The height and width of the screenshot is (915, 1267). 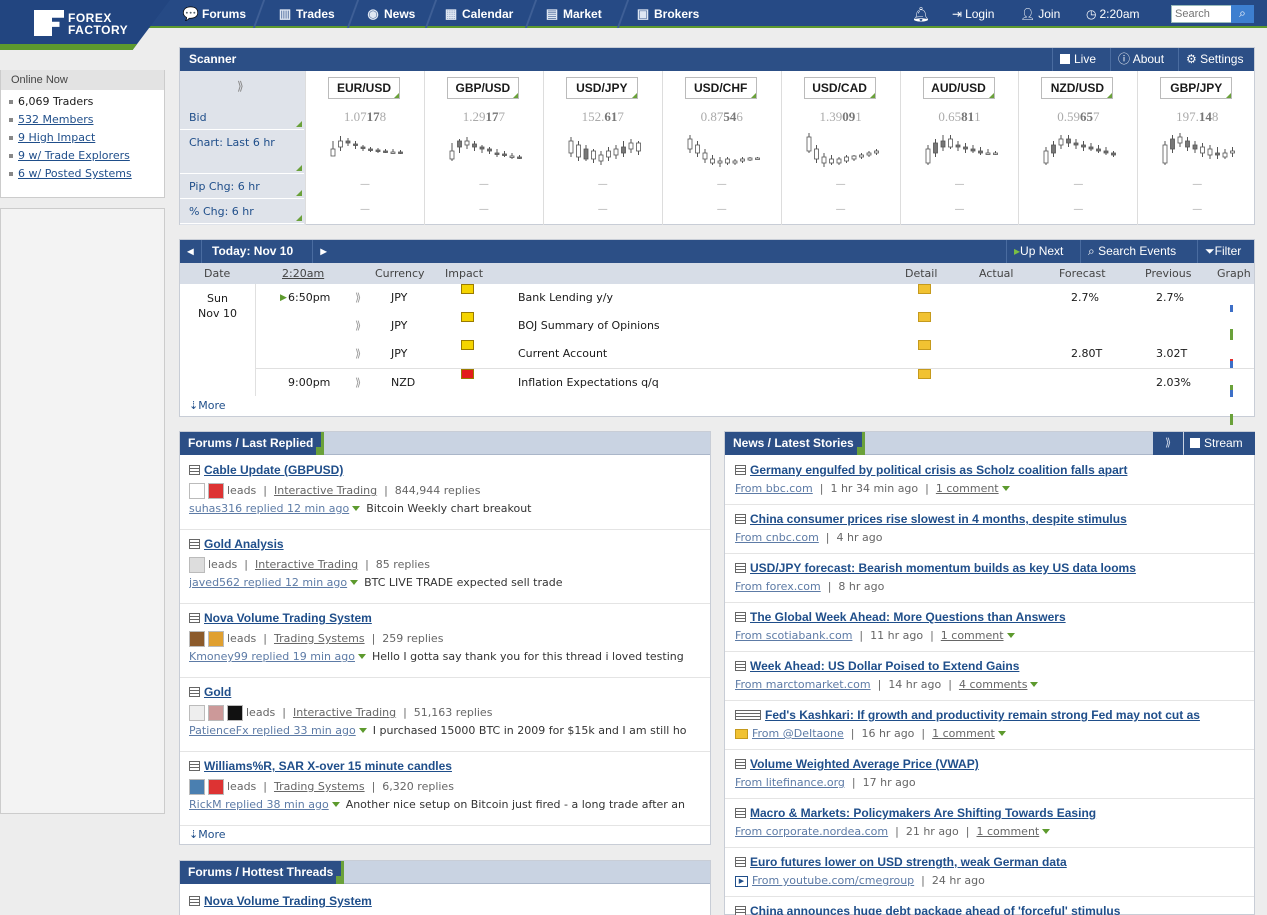 What do you see at coordinates (1077, 59) in the screenshot?
I see `scanner-live-toggle: Live` at bounding box center [1077, 59].